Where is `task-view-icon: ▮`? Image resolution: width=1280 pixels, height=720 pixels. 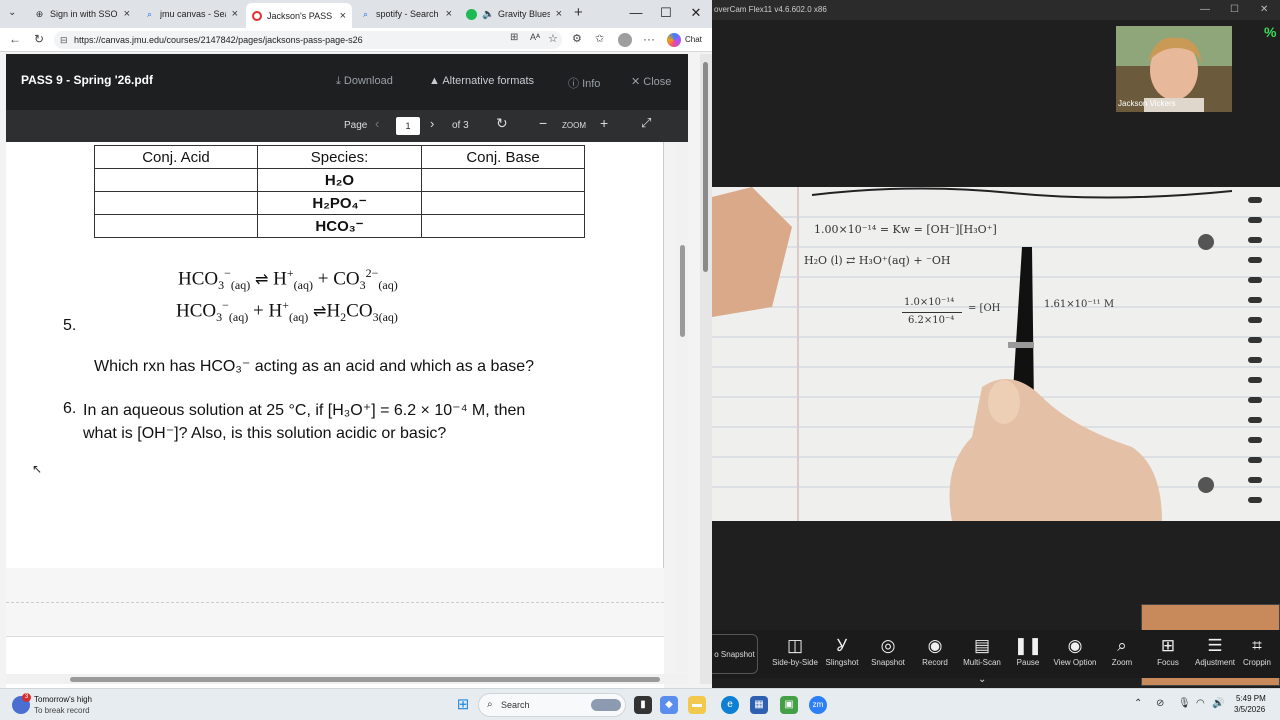
task-view-icon: ▮ is located at coordinates (643, 705).